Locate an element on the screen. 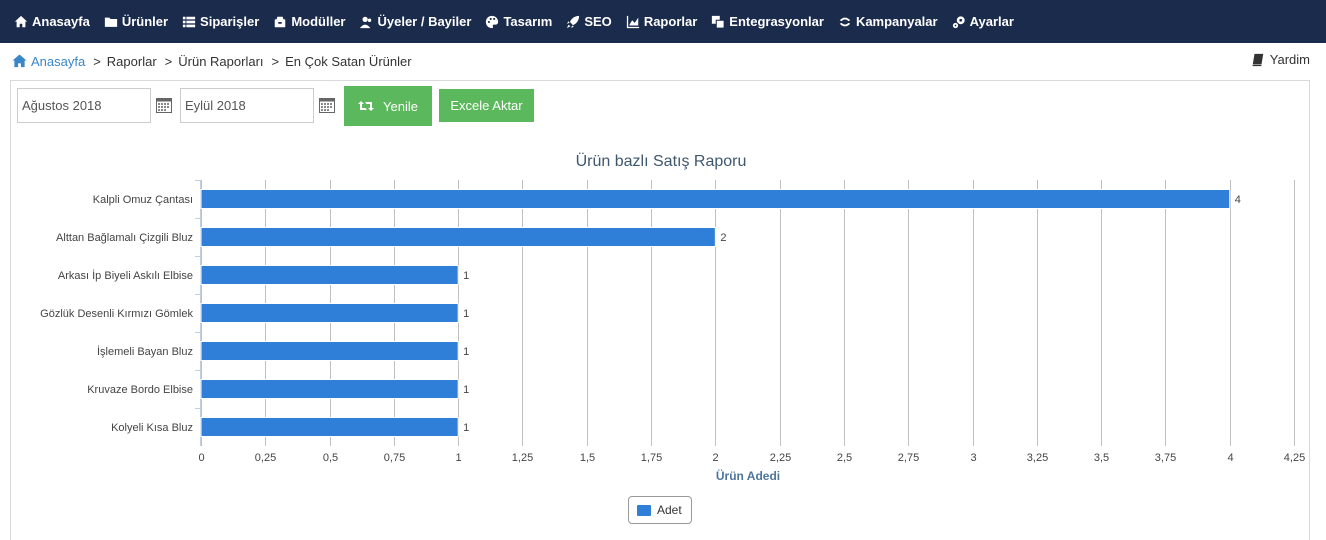 The height and width of the screenshot is (540, 1326). help-link: Yardim is located at coordinates (1280, 59).